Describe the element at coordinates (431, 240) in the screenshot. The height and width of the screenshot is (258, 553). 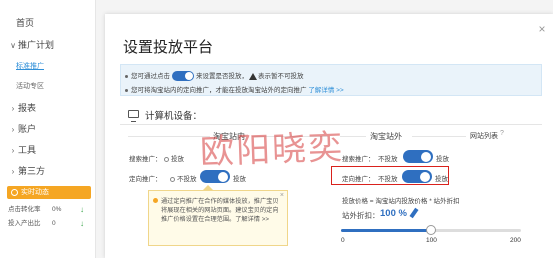
I see `slider-tick-mid: 100` at that location.